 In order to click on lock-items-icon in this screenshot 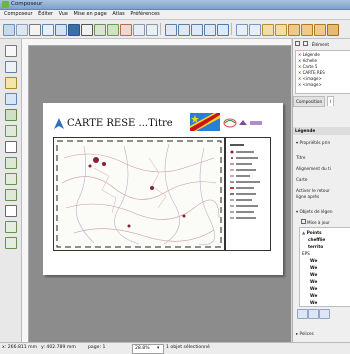, I will do `click(242, 30)`.